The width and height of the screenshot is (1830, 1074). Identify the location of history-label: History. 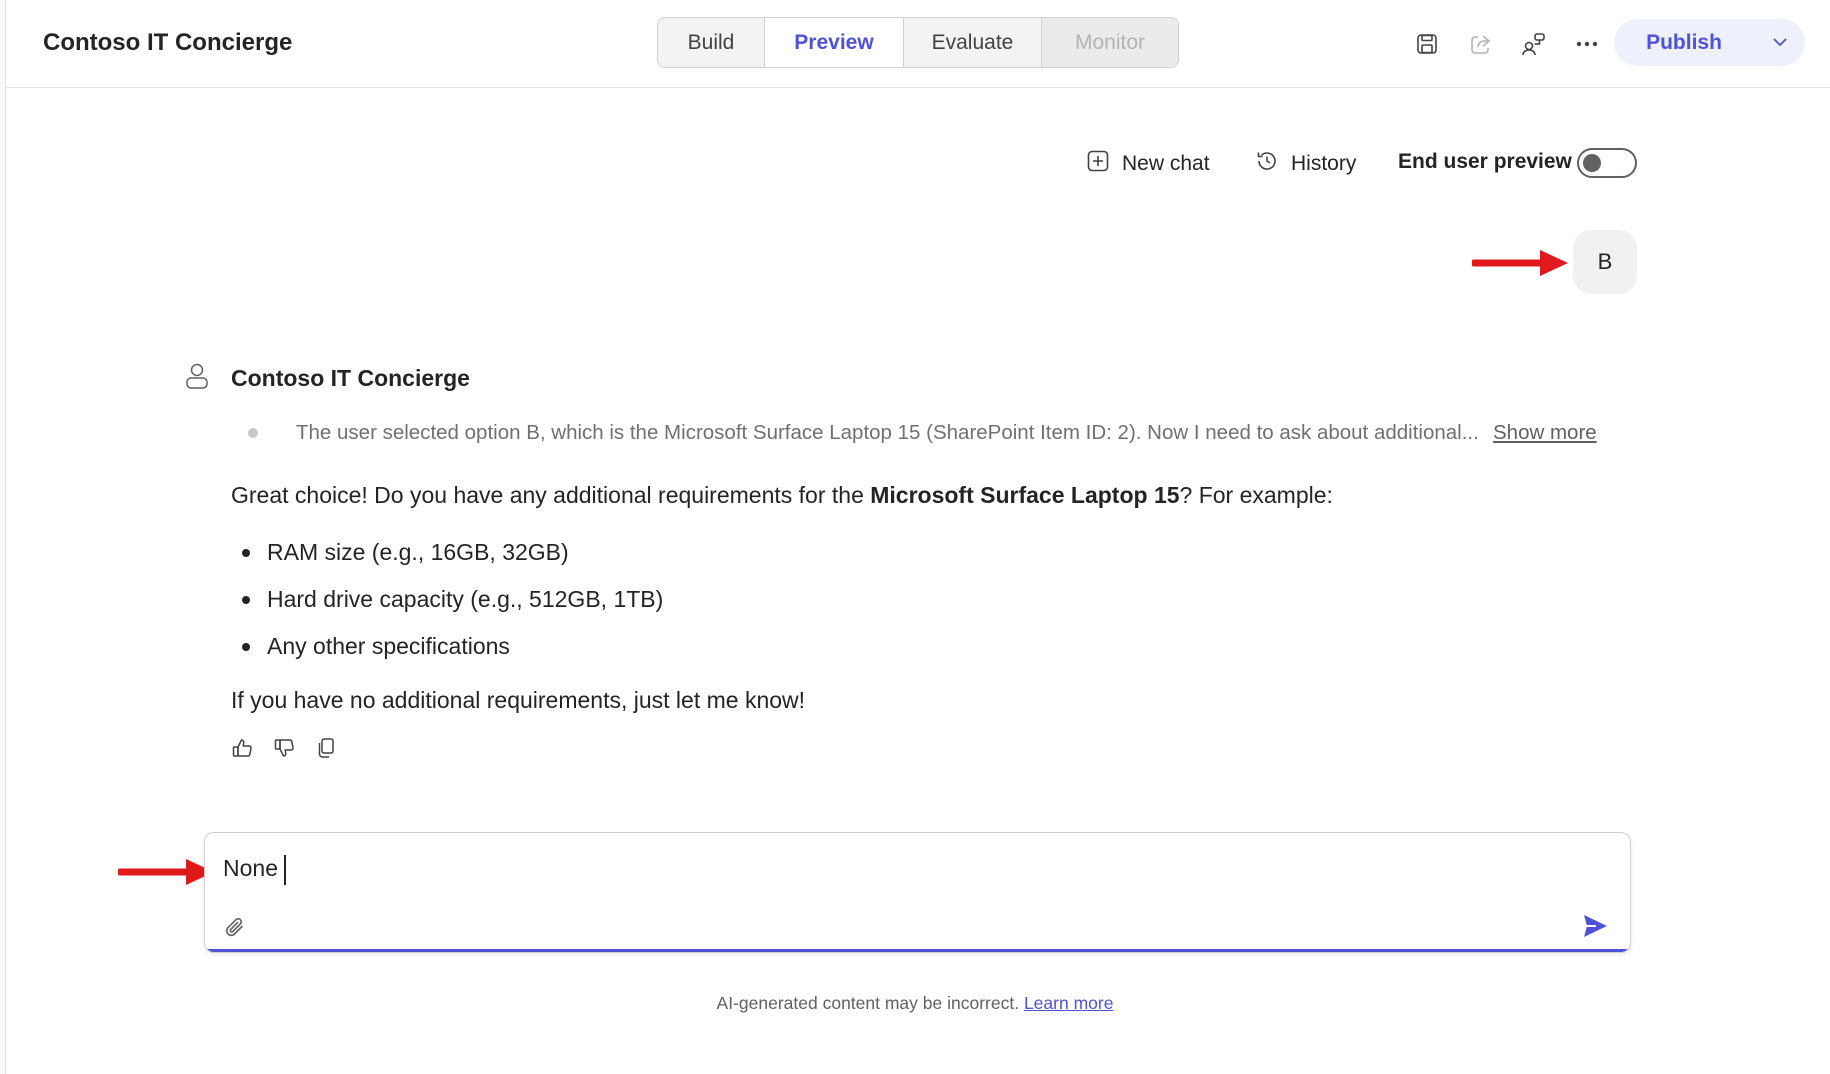
(1324, 163).